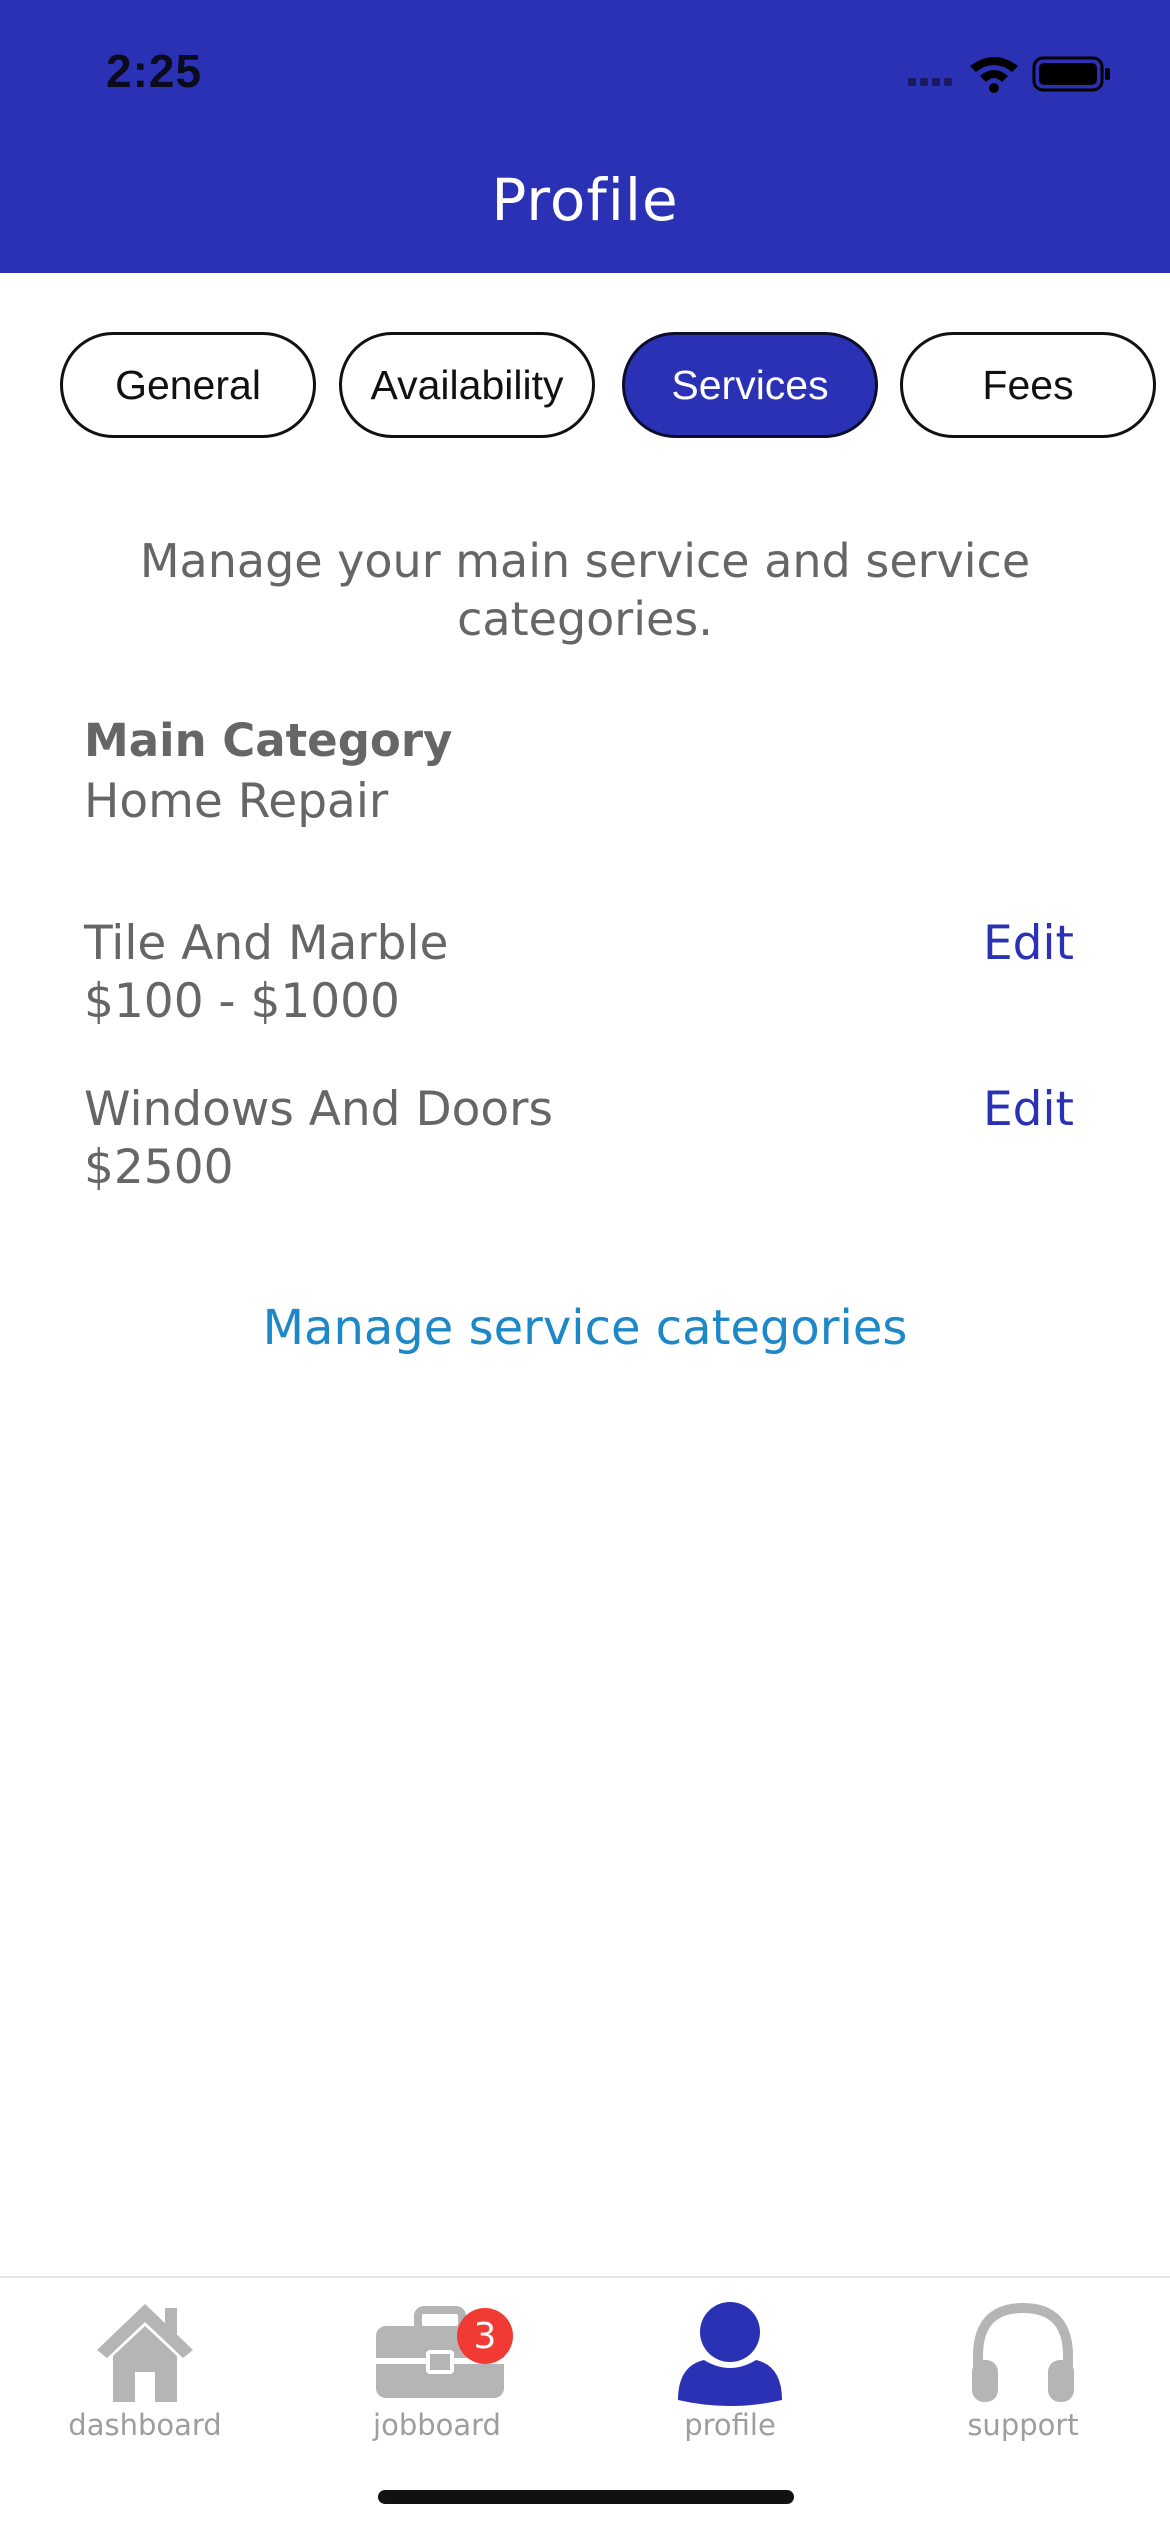 This screenshot has height=2532, width=1170. What do you see at coordinates (242, 1001) in the screenshot?
I see `service-price: $100 - $1000` at bounding box center [242, 1001].